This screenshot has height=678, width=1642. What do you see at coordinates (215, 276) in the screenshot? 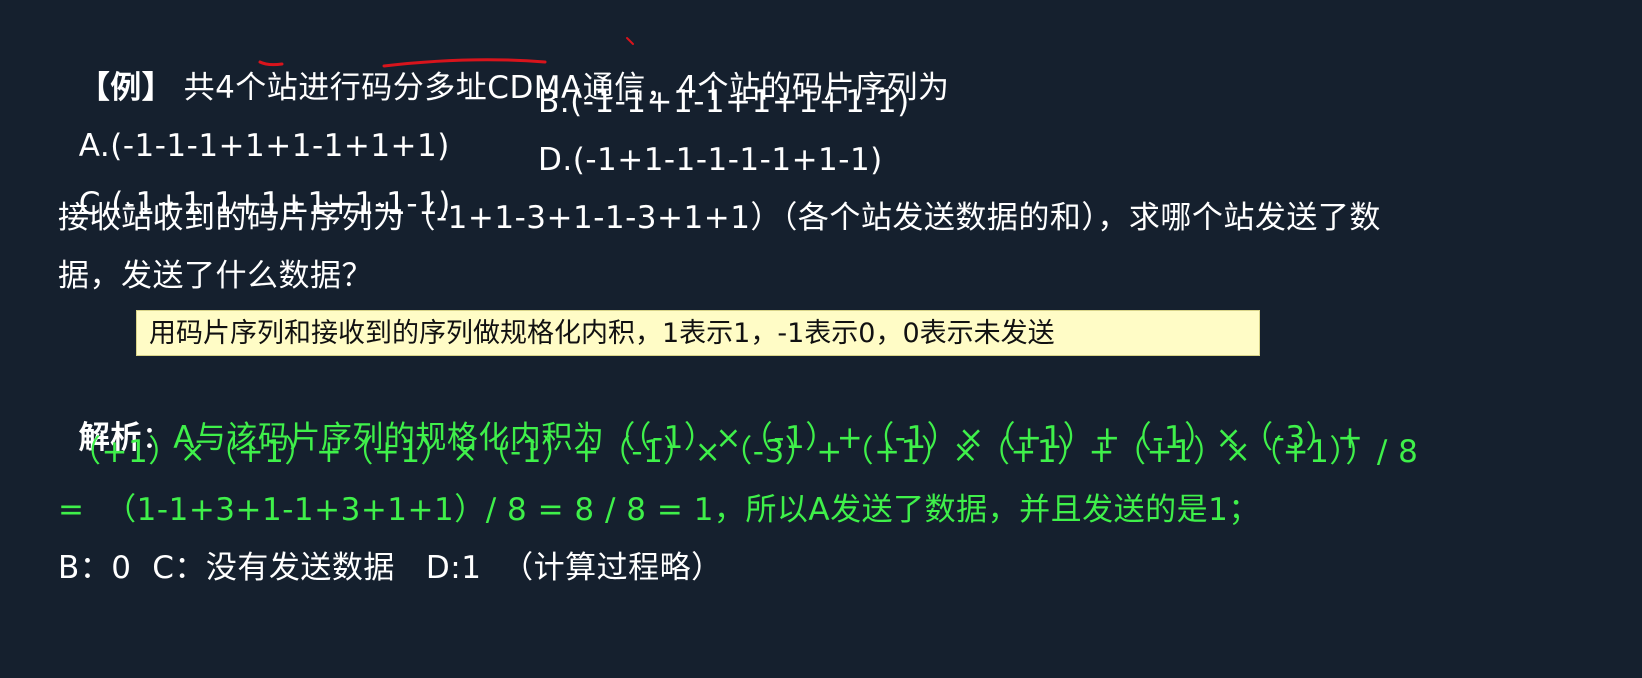
I see `question-line-2: 据，发送了什么数据？` at bounding box center [215, 276].